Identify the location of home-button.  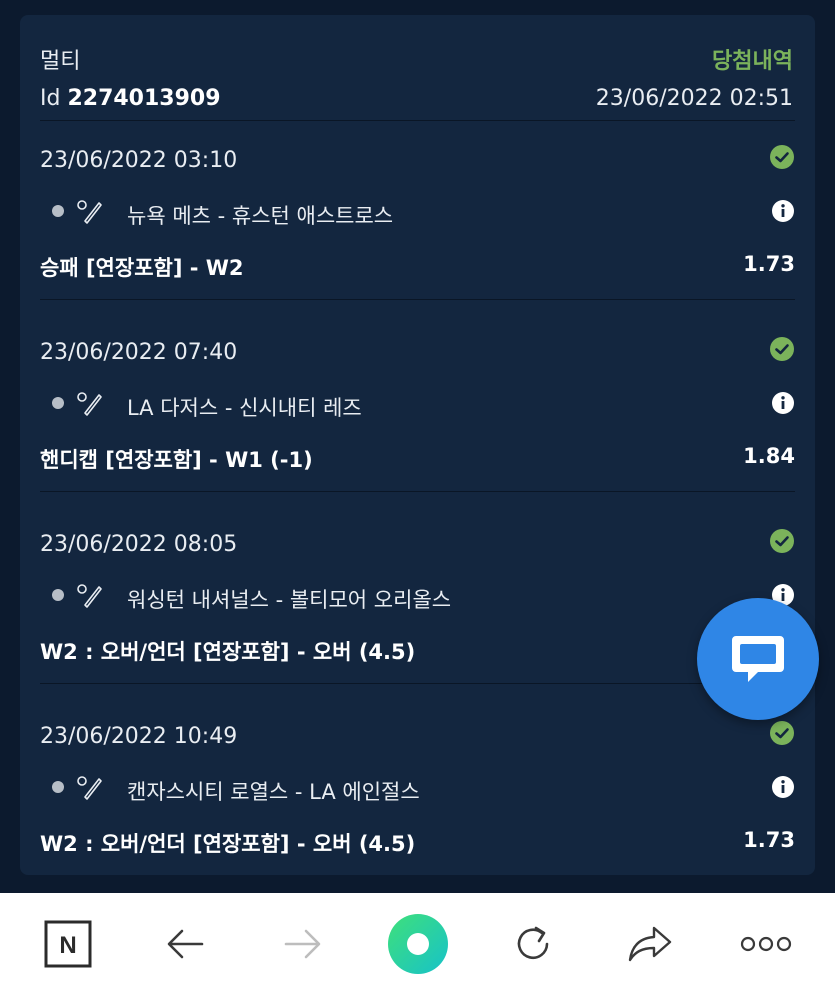
(418, 943).